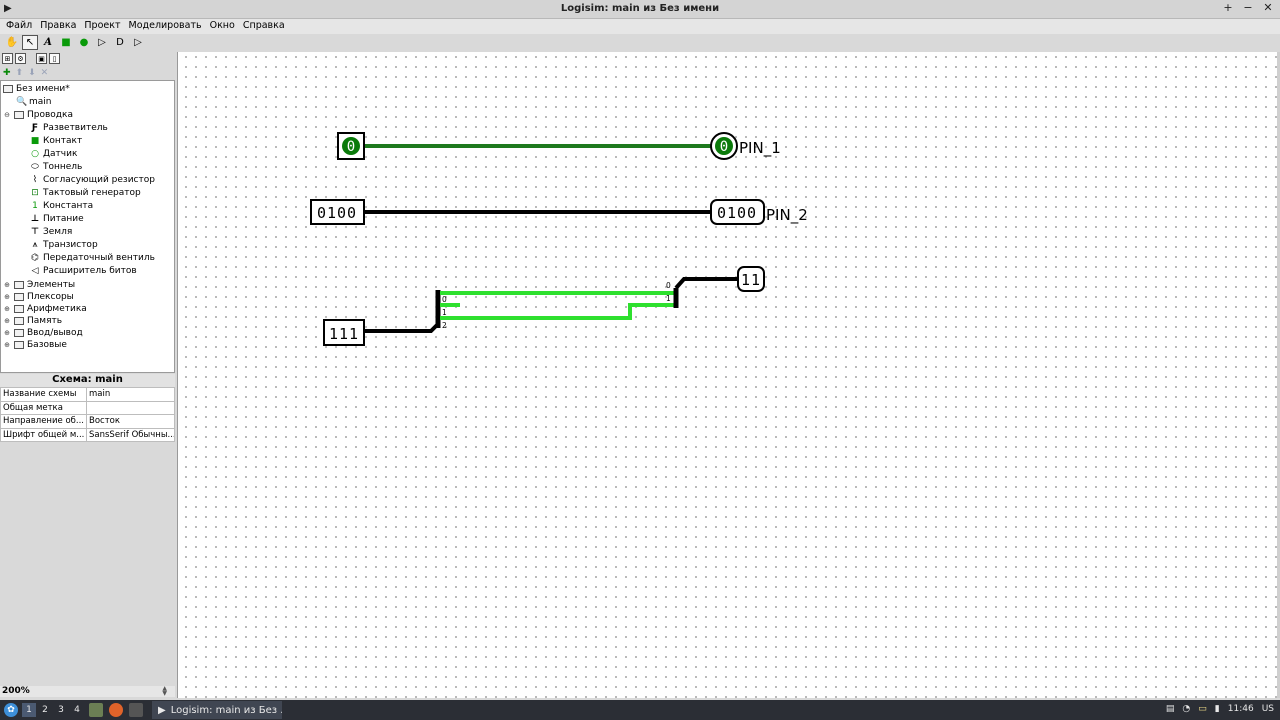 This screenshot has height=720, width=1280. What do you see at coordinates (60, 153) in the screenshot?
I see `item-label: Датчик` at bounding box center [60, 153].